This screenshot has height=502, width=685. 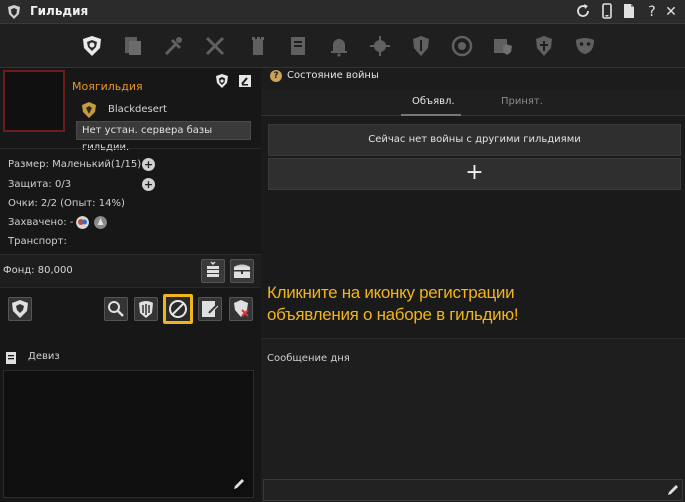 I want to click on cross-shield-icon, so click(x=544, y=46).